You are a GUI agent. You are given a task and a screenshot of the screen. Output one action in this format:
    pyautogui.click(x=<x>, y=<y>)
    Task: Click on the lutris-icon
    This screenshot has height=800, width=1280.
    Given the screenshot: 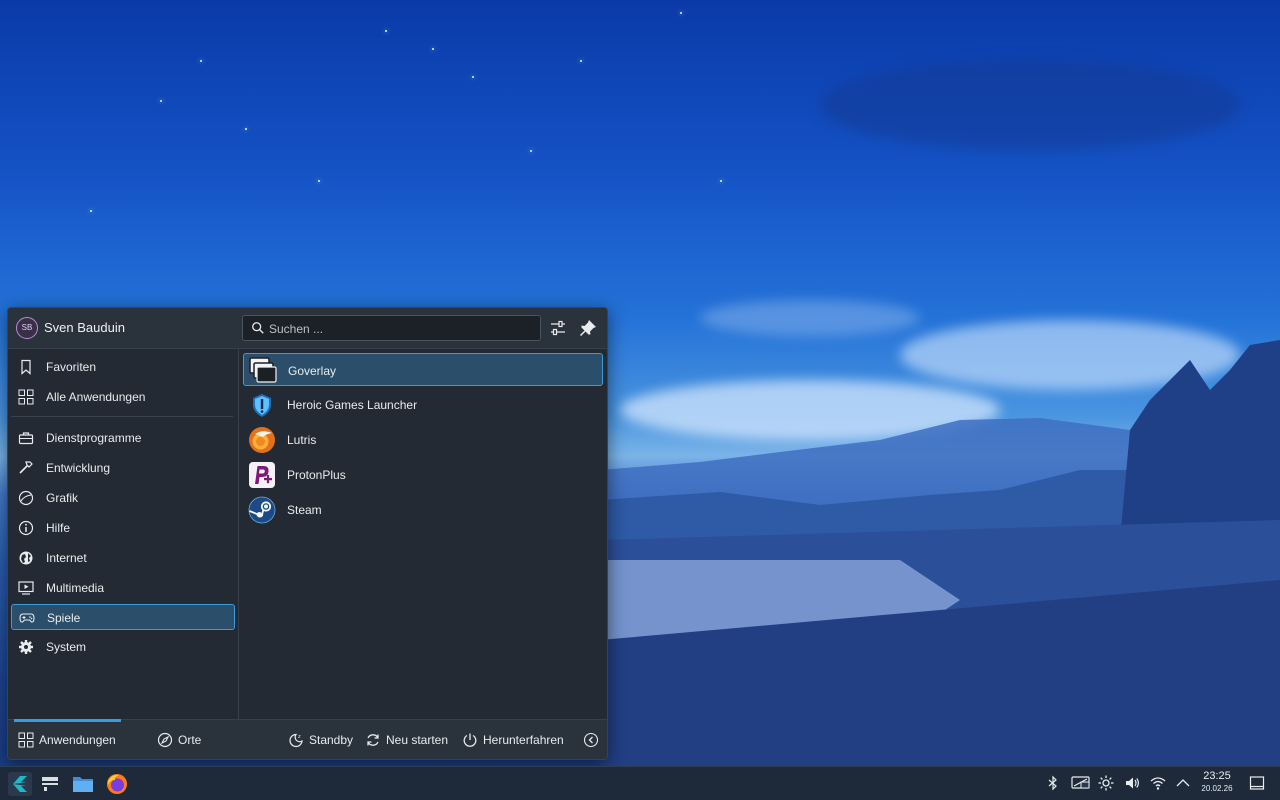 What is the action you would take?
    pyautogui.click(x=262, y=440)
    